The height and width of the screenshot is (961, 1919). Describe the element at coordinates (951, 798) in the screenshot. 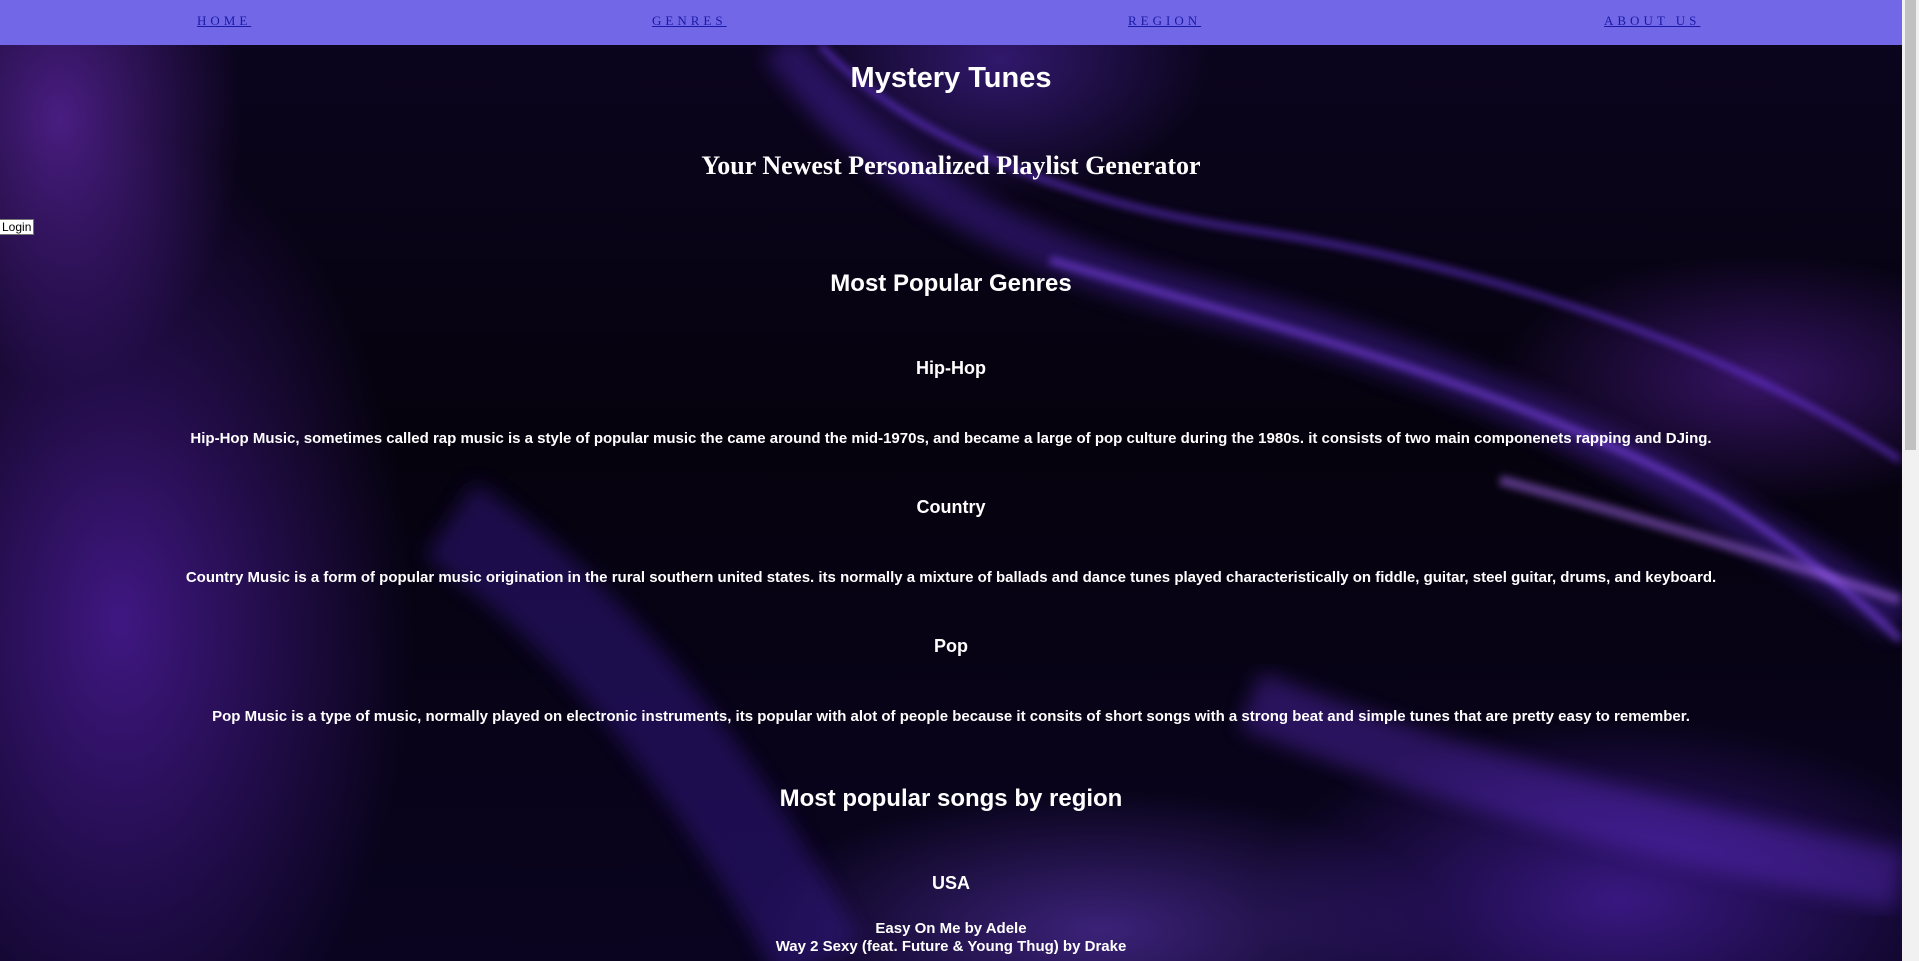

I see `region-section-heading: Most popular songs by region` at that location.